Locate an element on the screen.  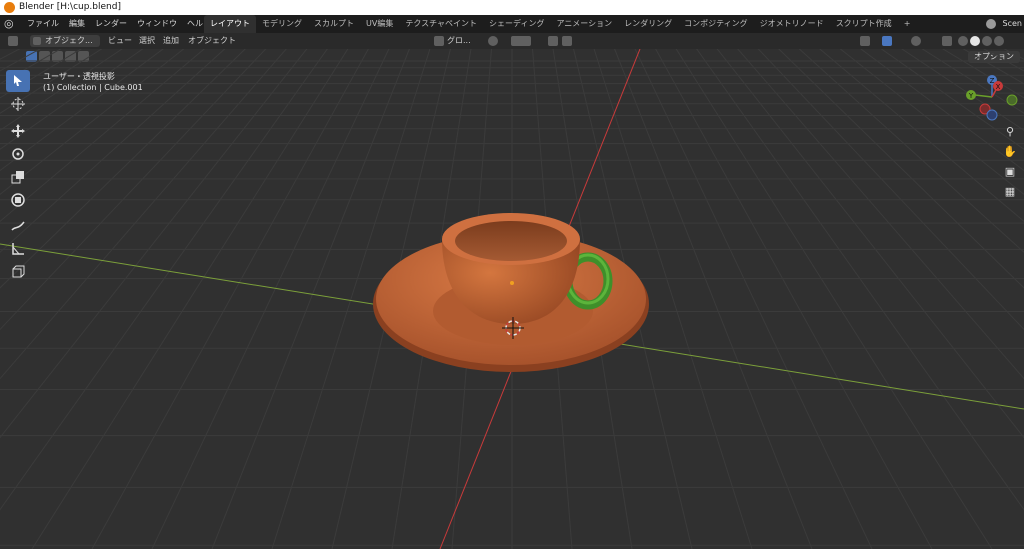
main-menu: ファイル 編集 レンダー ウィンドウ ヘルプ is located at coordinates (119, 24).